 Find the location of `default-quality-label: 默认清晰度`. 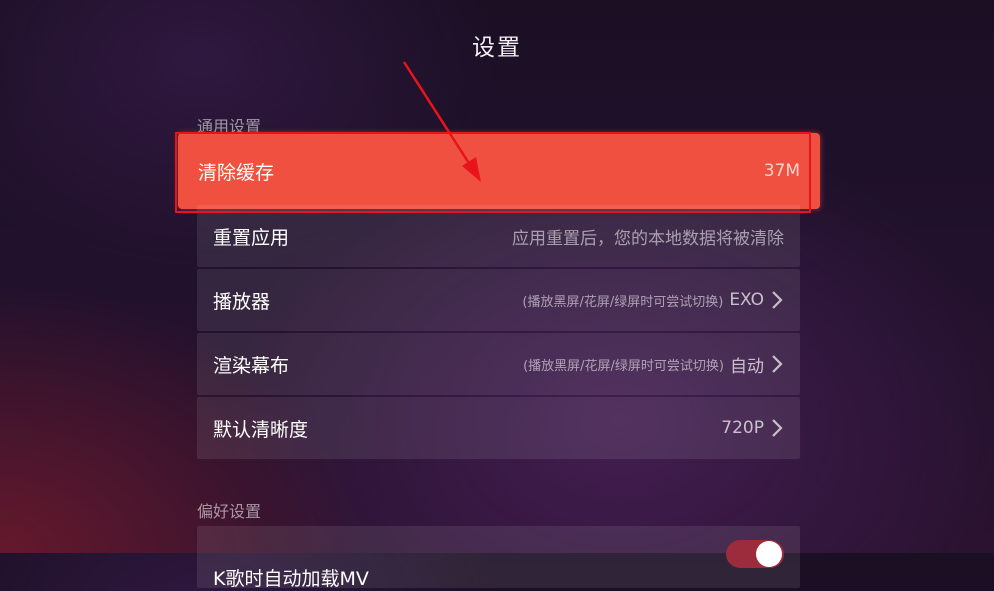

default-quality-label: 默认清晰度 is located at coordinates (261, 429).